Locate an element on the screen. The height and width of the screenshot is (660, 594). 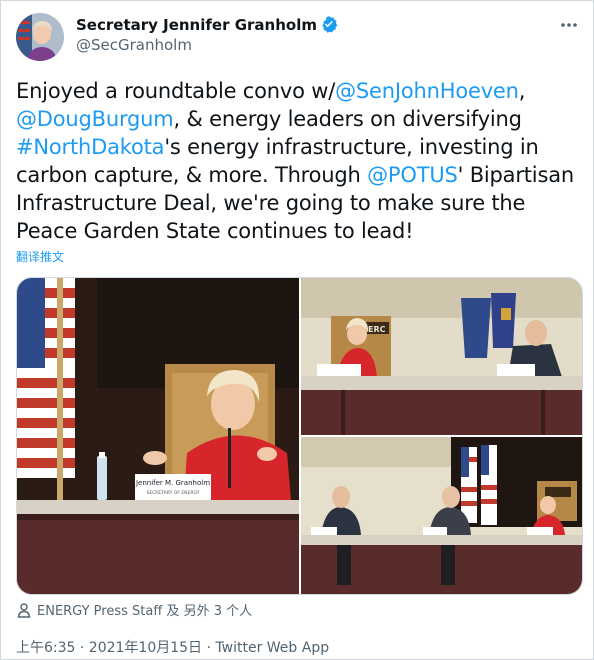
more-options-icon is located at coordinates (569, 25).